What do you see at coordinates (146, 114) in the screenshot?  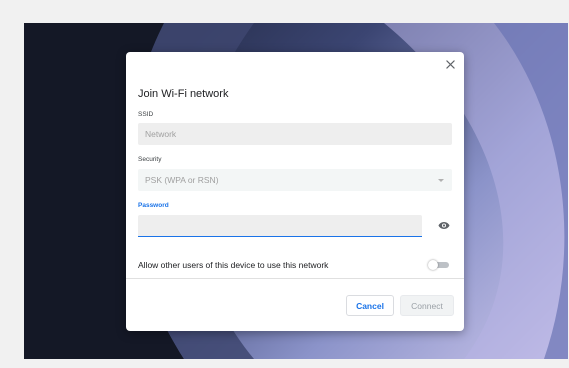 I see `ssid-label: SSID` at bounding box center [146, 114].